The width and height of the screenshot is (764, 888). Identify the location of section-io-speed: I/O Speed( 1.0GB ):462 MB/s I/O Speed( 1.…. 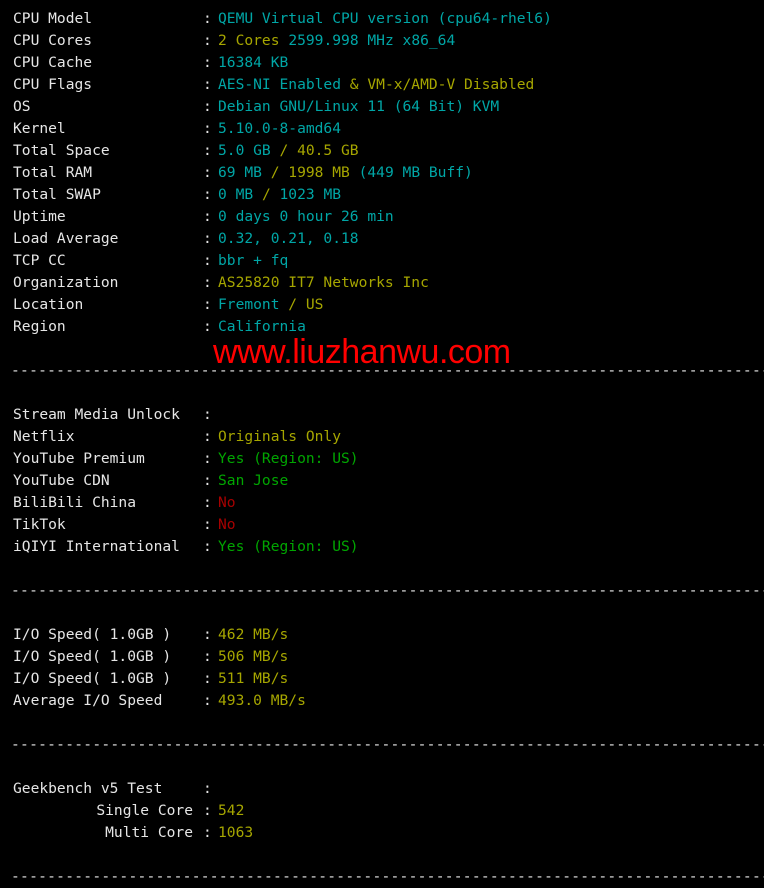
(382, 668).